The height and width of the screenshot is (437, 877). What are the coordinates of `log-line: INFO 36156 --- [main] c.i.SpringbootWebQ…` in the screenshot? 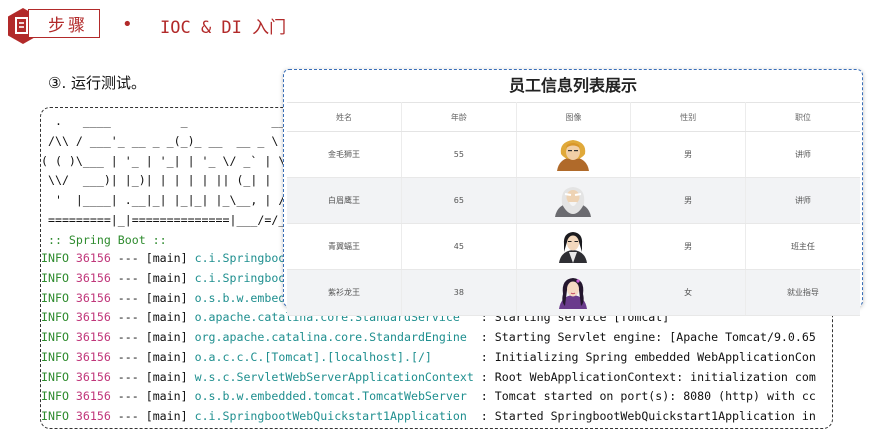 It's located at (428, 416).